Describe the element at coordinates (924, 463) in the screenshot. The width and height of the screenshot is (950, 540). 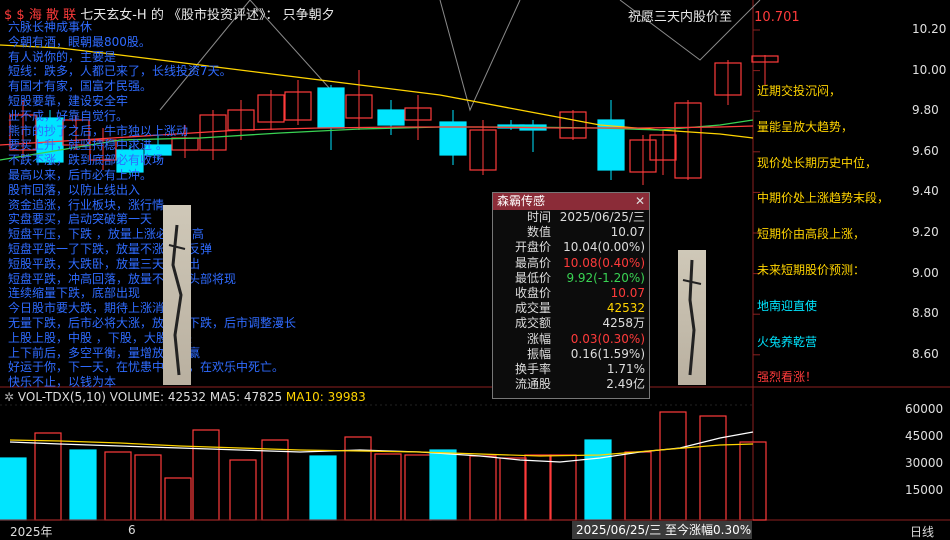
I see `volume-tick-label: 30000` at that location.